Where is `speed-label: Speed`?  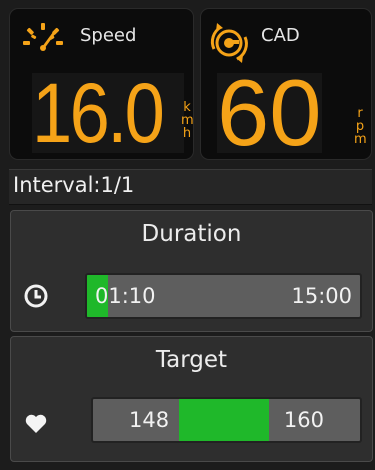 speed-label: Speed is located at coordinates (108, 35).